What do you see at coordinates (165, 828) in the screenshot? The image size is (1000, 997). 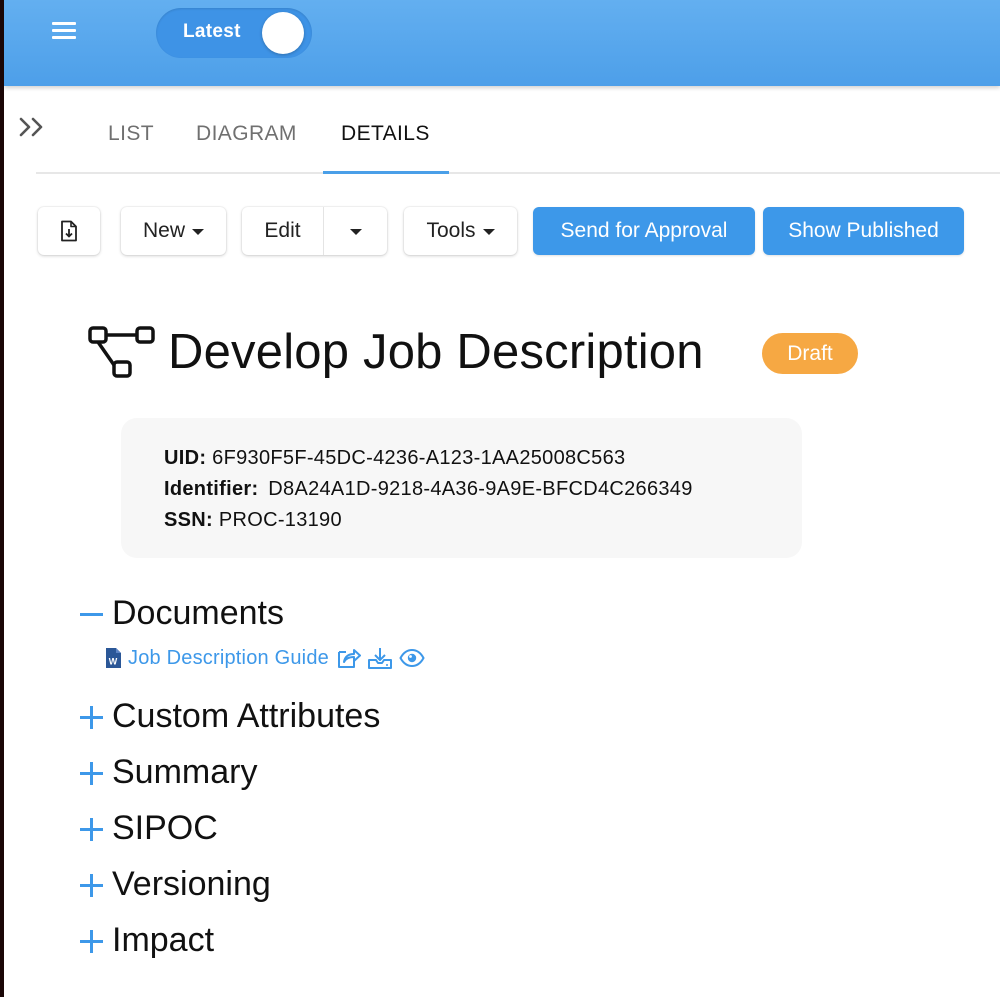 I see `section-sipoc: SIPOC` at bounding box center [165, 828].